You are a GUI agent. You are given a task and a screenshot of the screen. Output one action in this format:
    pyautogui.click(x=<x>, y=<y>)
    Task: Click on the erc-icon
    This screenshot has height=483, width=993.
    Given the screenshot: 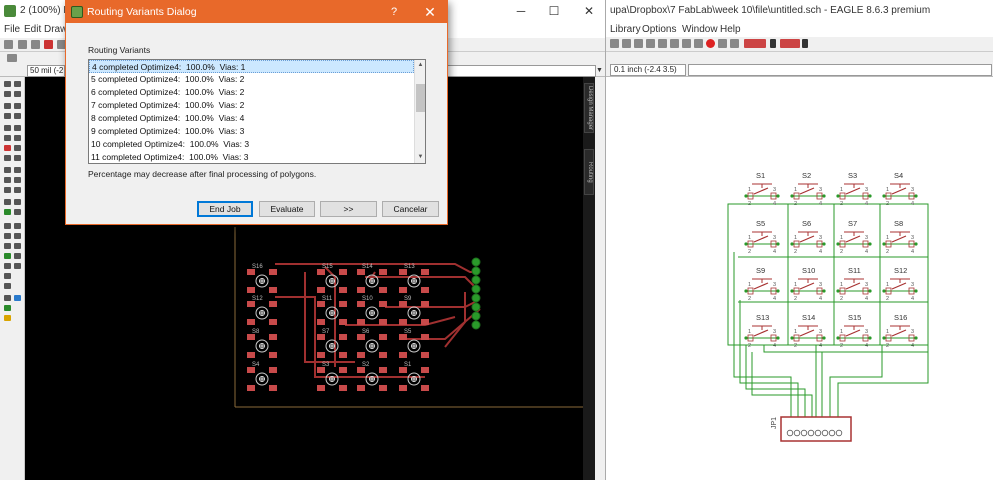 What is the action you would take?
    pyautogui.click(x=7, y=308)
    